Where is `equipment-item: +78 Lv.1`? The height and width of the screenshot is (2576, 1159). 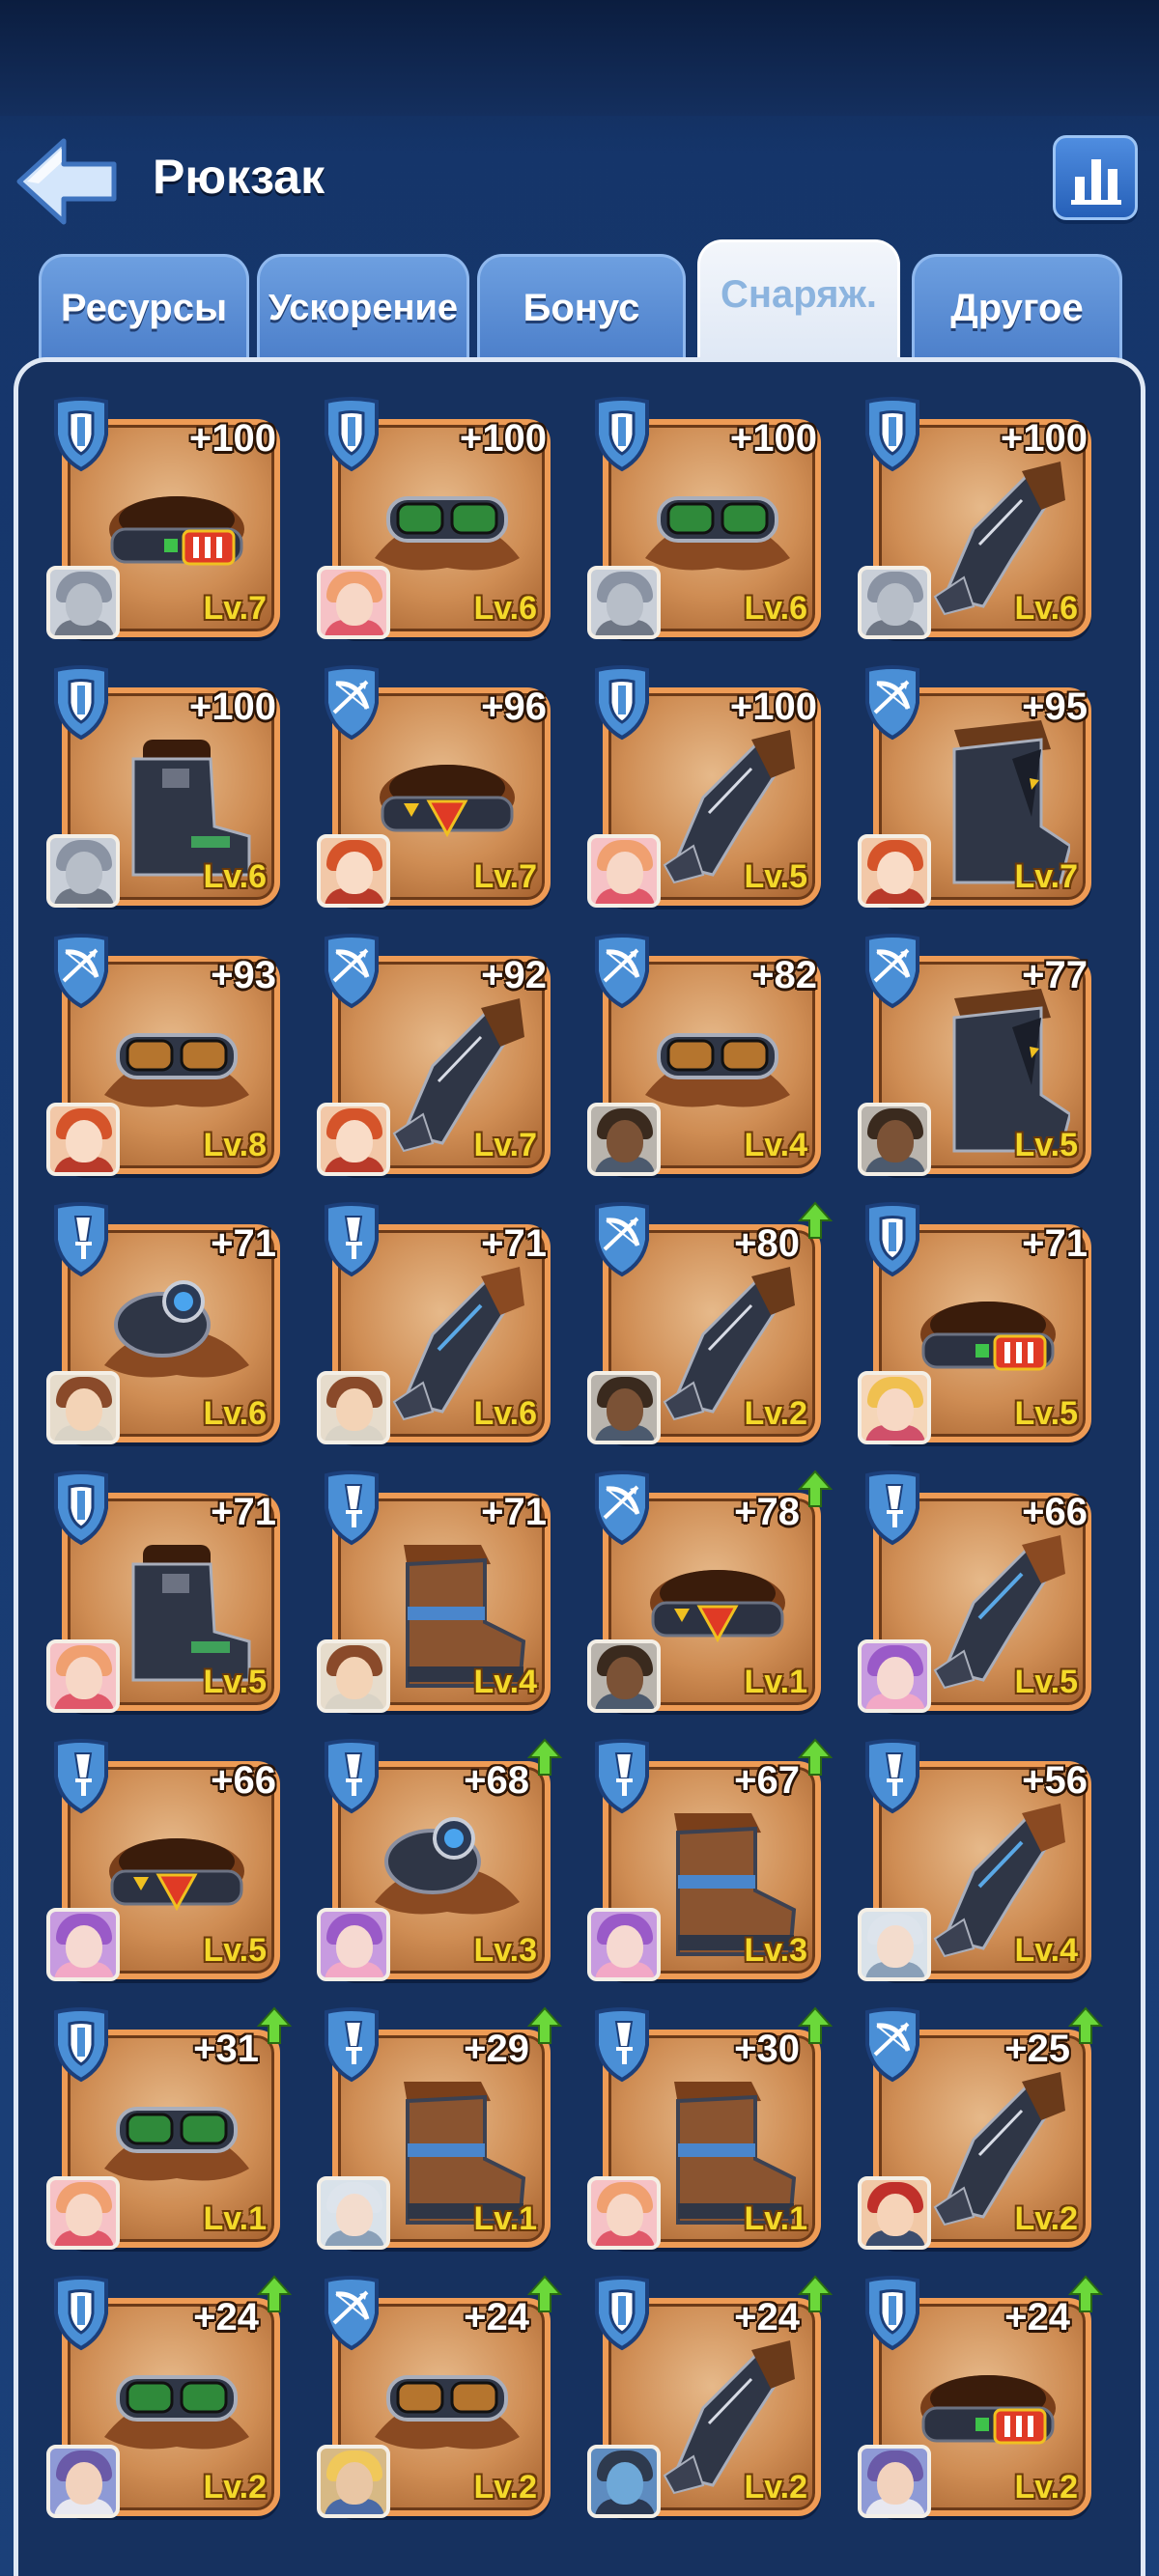 equipment-item: +78 Lv.1 is located at coordinates (710, 1592).